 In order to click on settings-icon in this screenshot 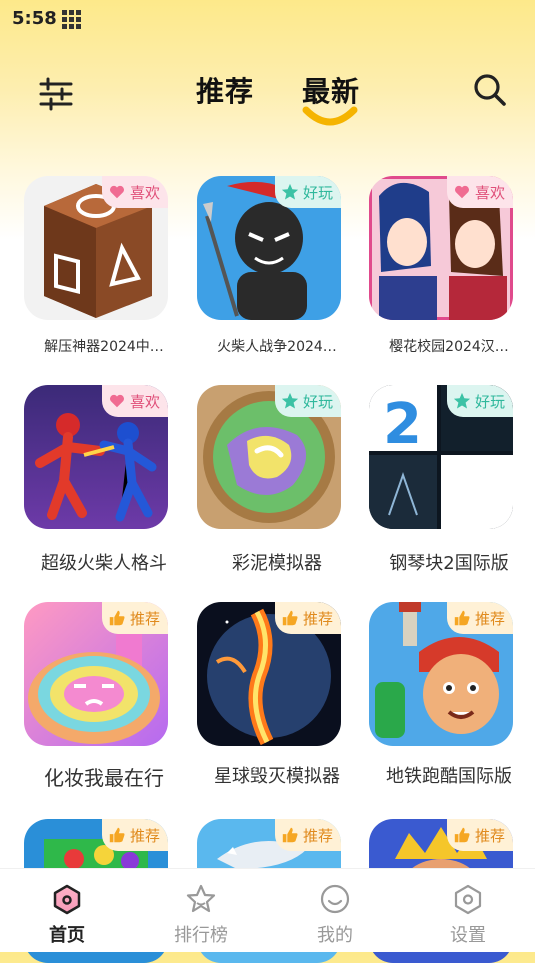, I will do `click(468, 899)`.